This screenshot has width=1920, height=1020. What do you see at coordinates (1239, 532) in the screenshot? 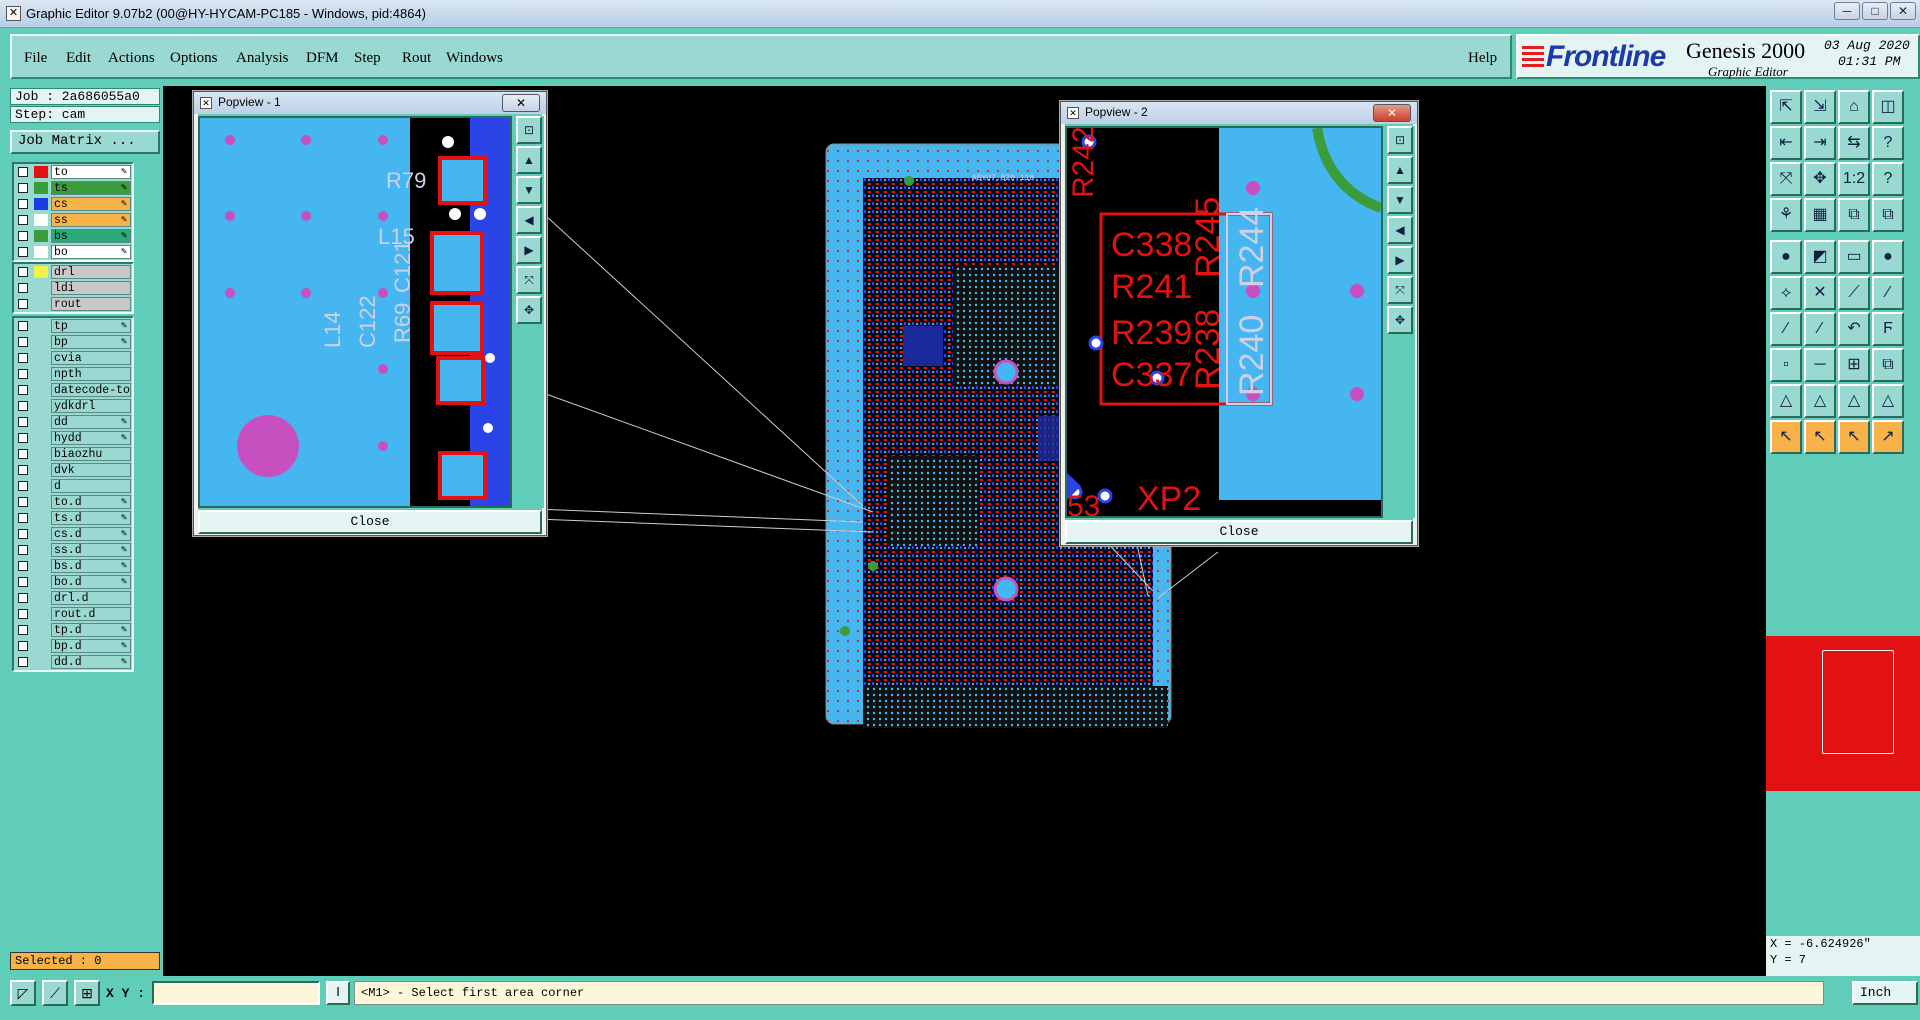
I see `popview-2-close-button: Close` at bounding box center [1239, 532].